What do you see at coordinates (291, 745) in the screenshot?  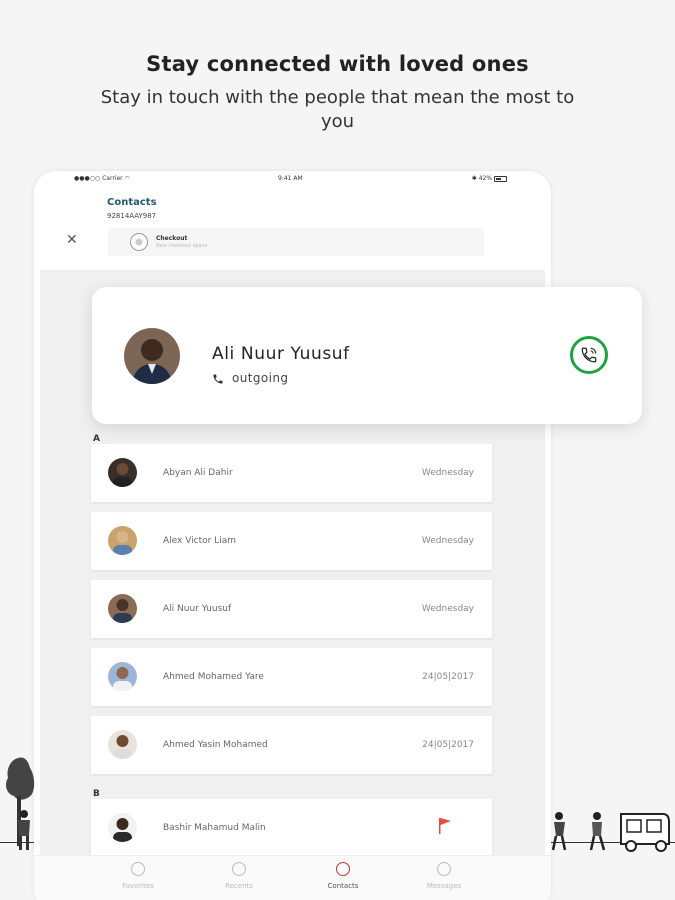 I see `contact-row: Ahmed Yasin Mohamed 24|05|2017` at bounding box center [291, 745].